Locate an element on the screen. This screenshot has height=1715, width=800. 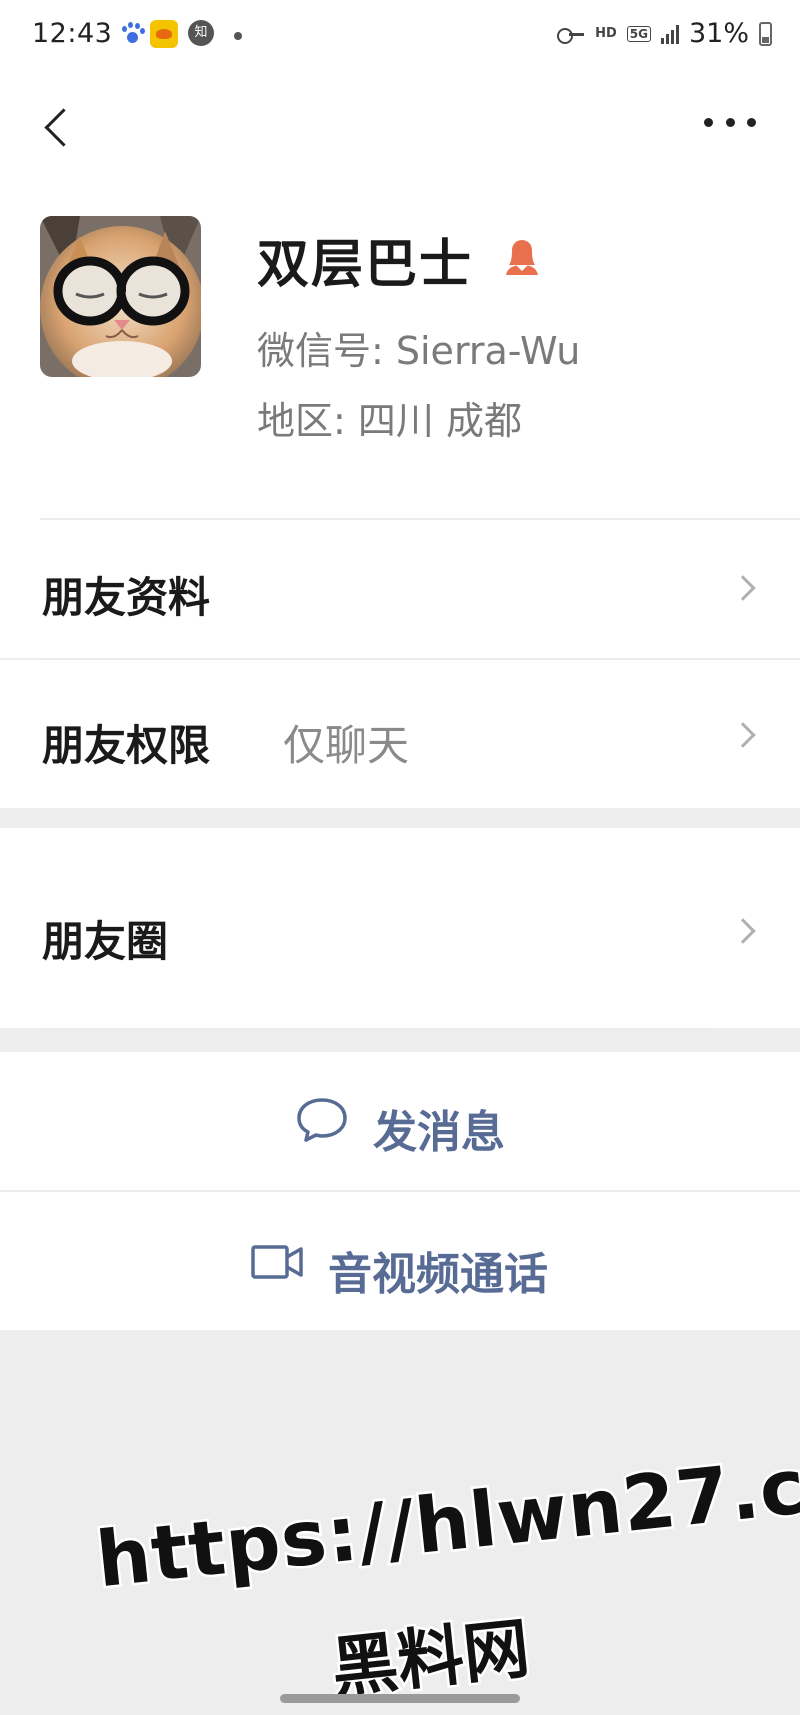
row-friend-permission: 朋友权限 仅聊天 is located at coordinates (400, 734).